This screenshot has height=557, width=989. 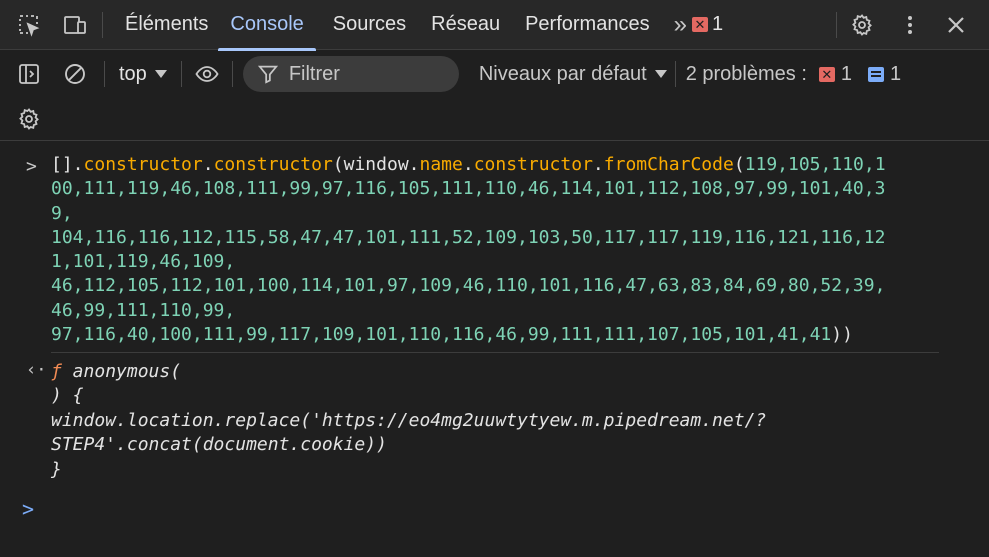 I want to click on code-line: 46,99,111,110,99,, so click(x=495, y=311).